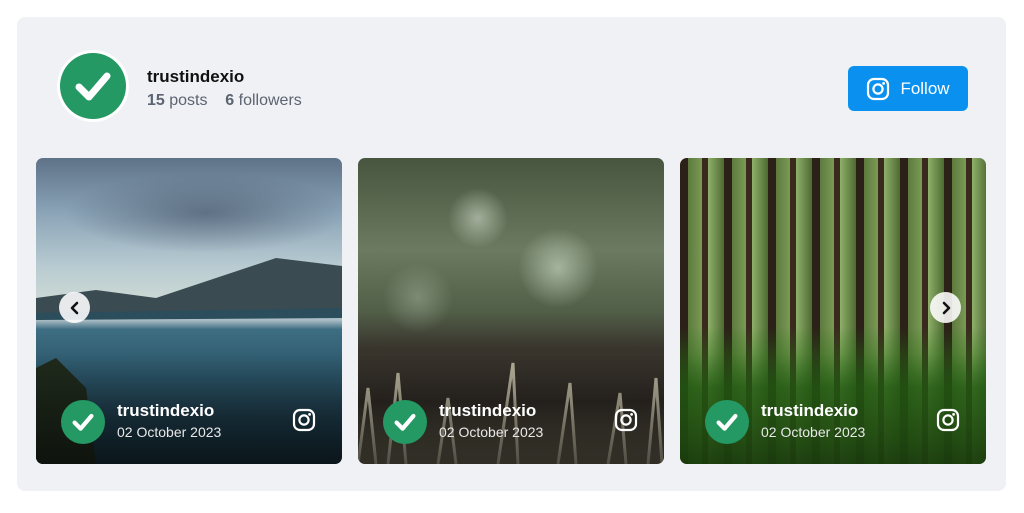 The width and height of the screenshot is (1024, 513). What do you see at coordinates (188, 100) in the screenshot?
I see `posts-label: posts` at bounding box center [188, 100].